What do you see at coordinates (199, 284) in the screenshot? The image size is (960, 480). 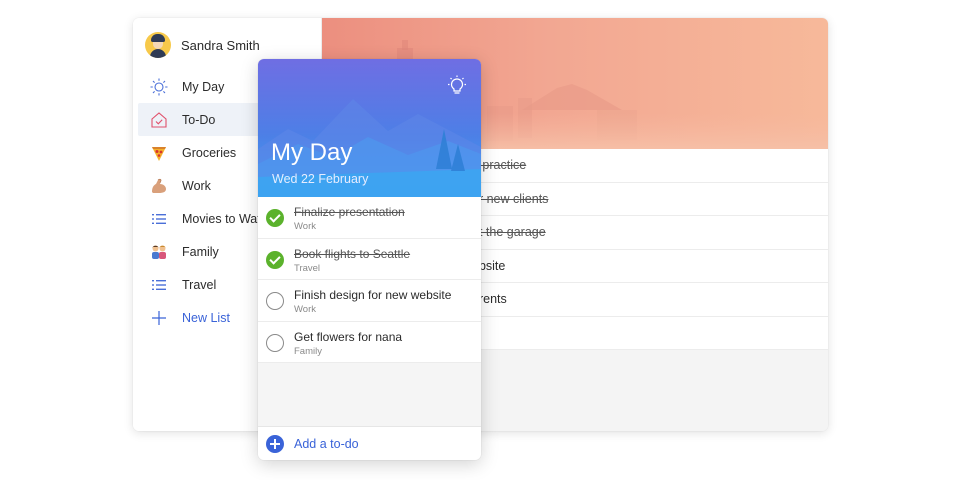 I see `sidebar-item-label: Travel` at bounding box center [199, 284].